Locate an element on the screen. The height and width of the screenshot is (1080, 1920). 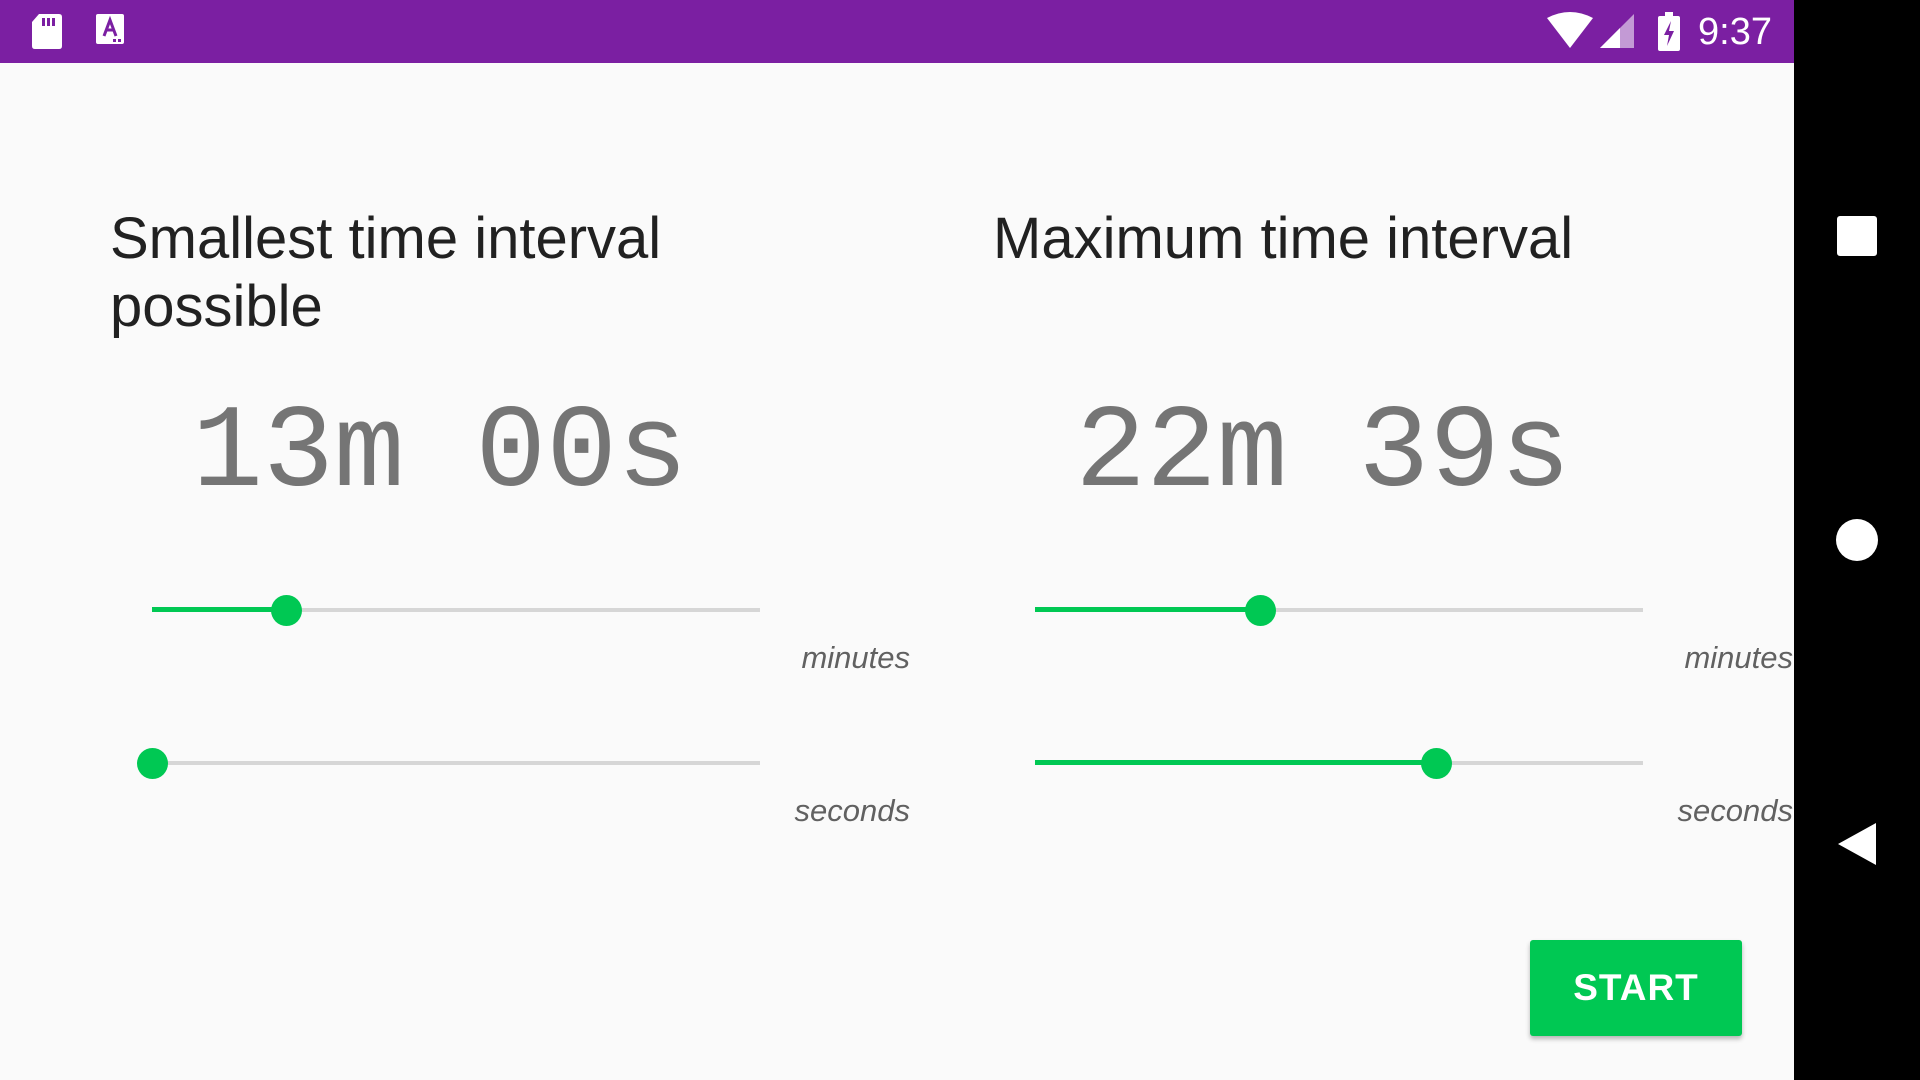
navigation-bar is located at coordinates (1857, 540).